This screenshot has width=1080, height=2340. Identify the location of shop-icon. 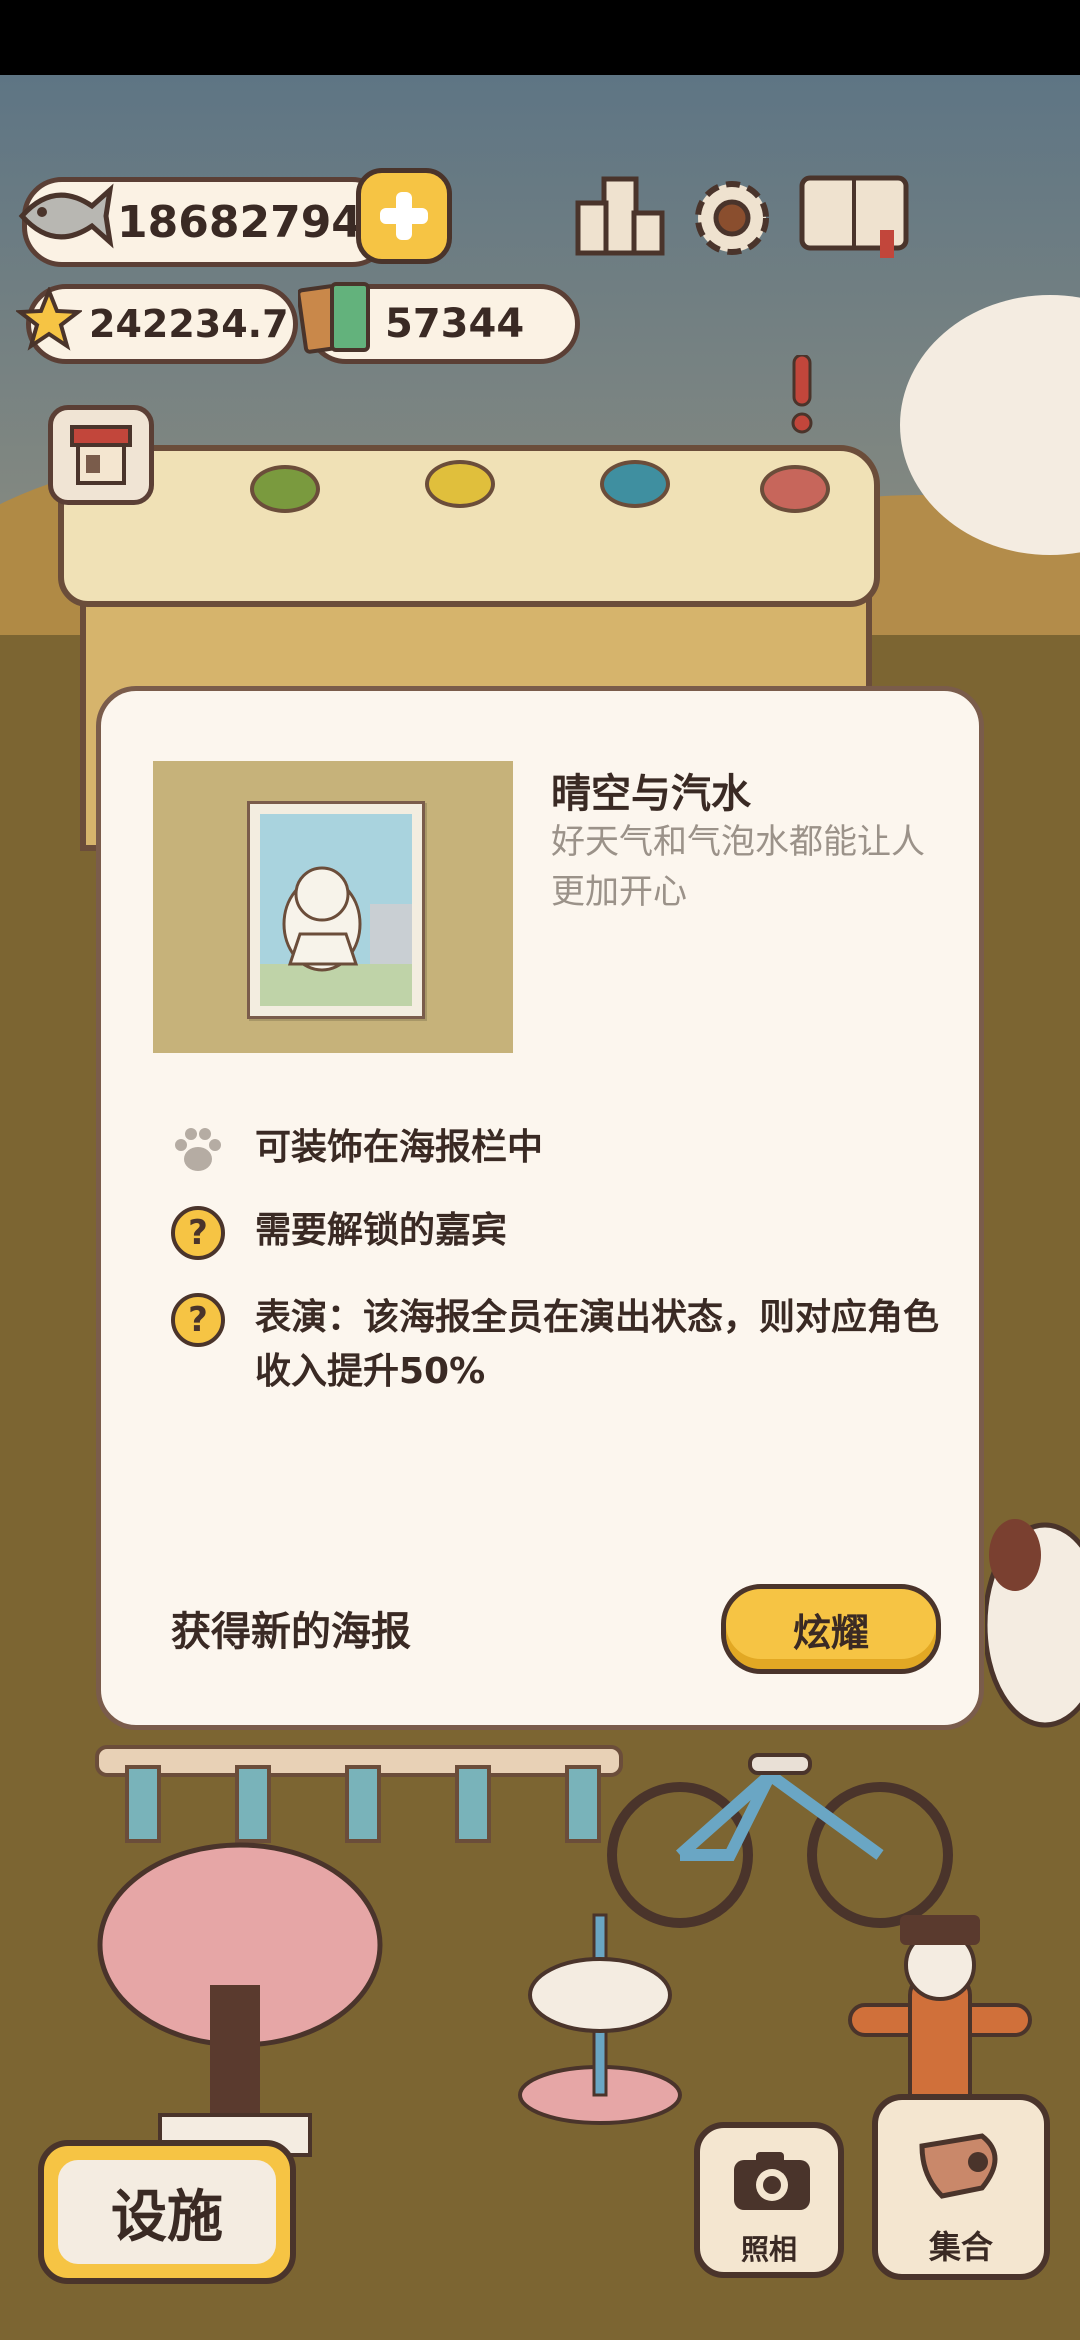
(101, 455).